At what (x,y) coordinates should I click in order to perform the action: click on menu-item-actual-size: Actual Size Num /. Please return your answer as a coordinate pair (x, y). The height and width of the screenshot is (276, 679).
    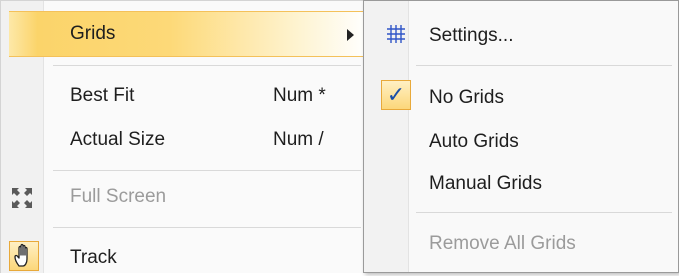
    Looking at the image, I should click on (184, 141).